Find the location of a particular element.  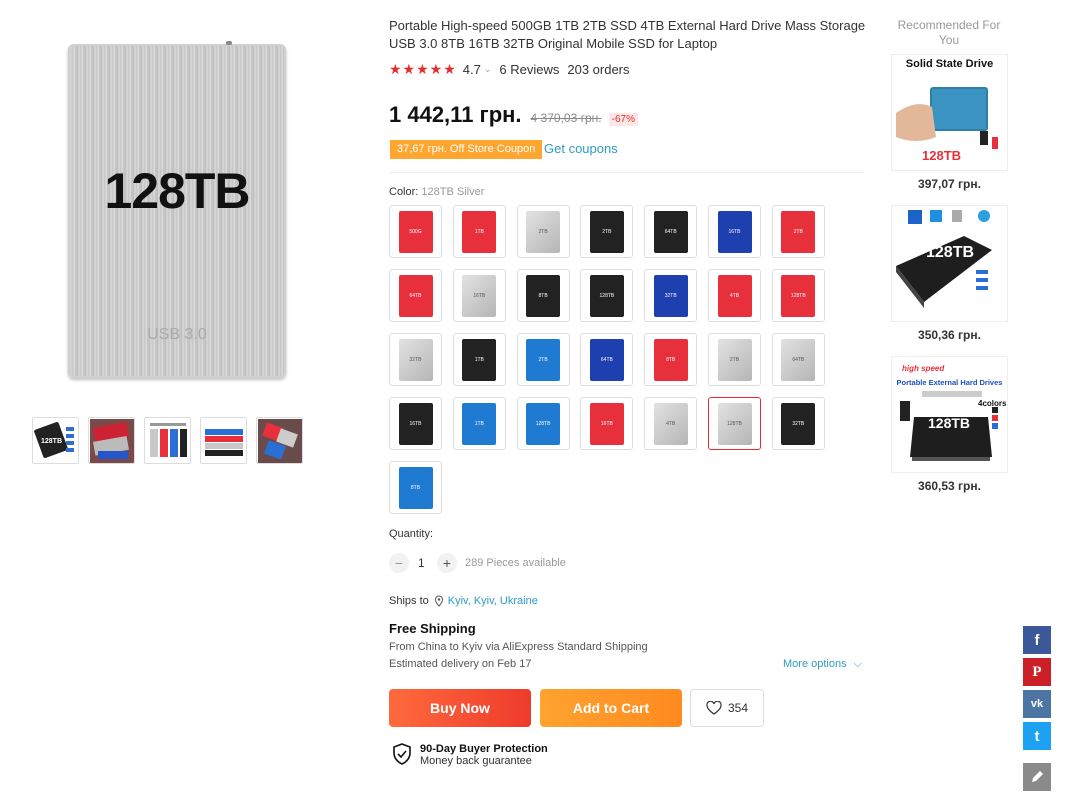

discount-badge: -67% is located at coordinates (623, 119).